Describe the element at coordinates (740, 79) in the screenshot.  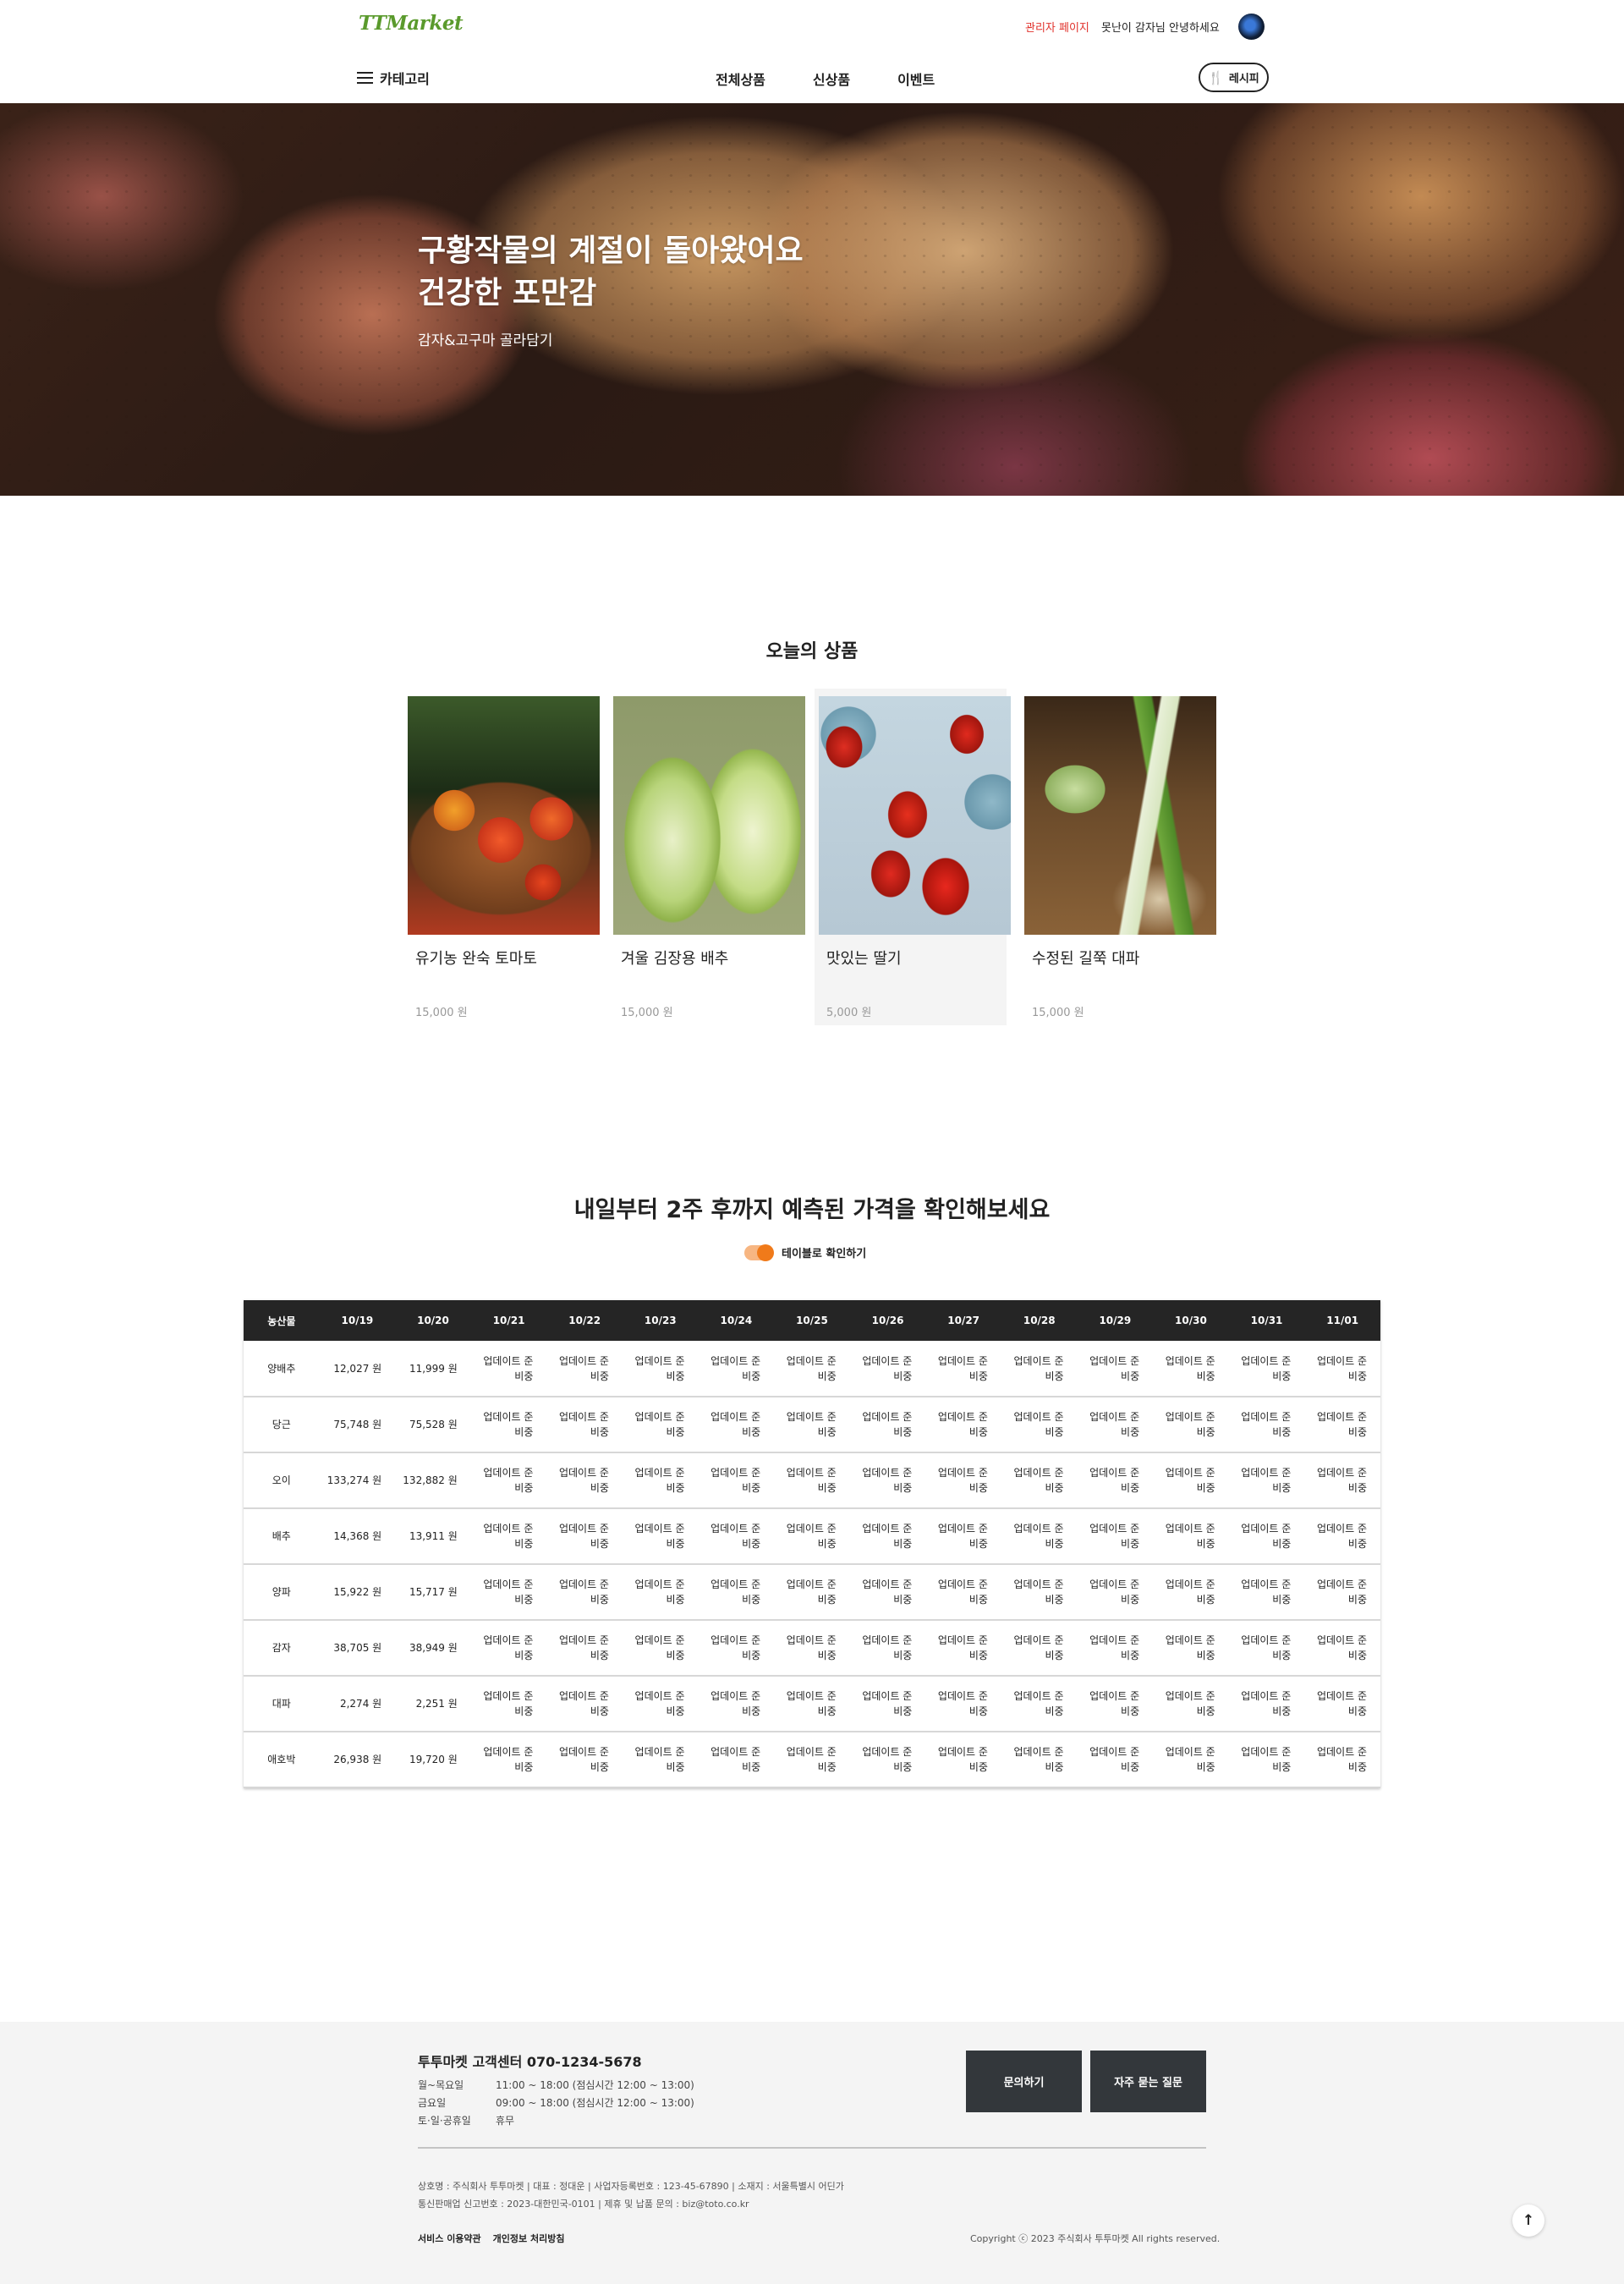
I see `nav-all-products: 전체상품` at that location.